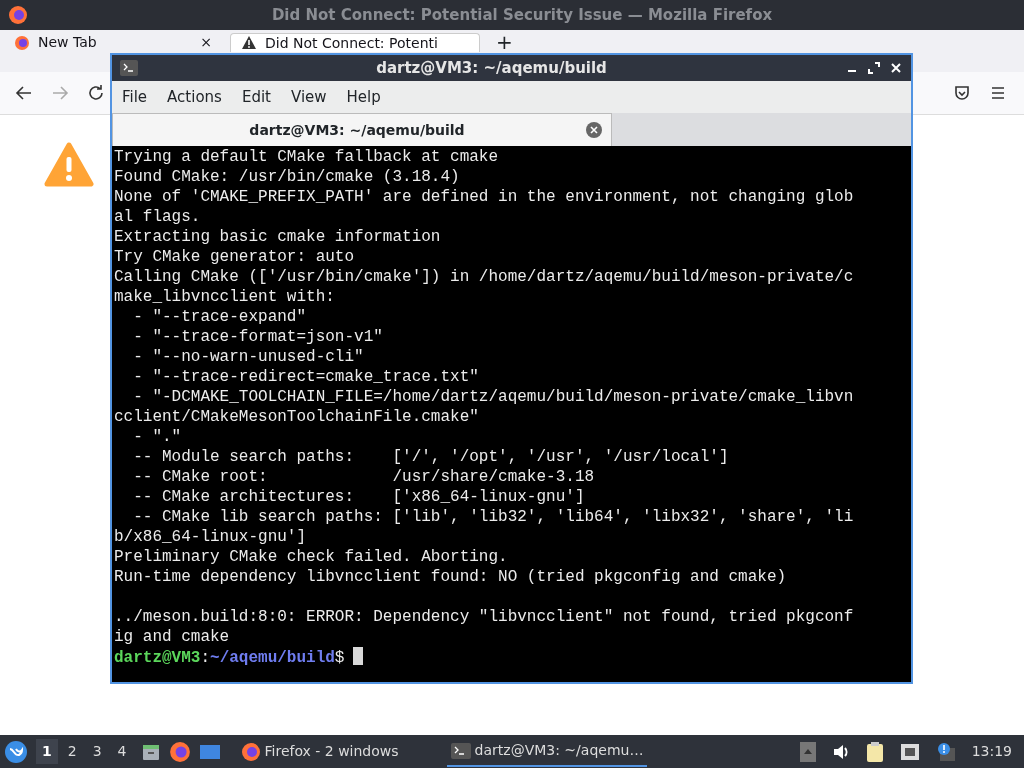 This screenshot has height=768, width=1024. Describe the element at coordinates (157, 658) in the screenshot. I see `prompt-user: dartz@VM3` at that location.